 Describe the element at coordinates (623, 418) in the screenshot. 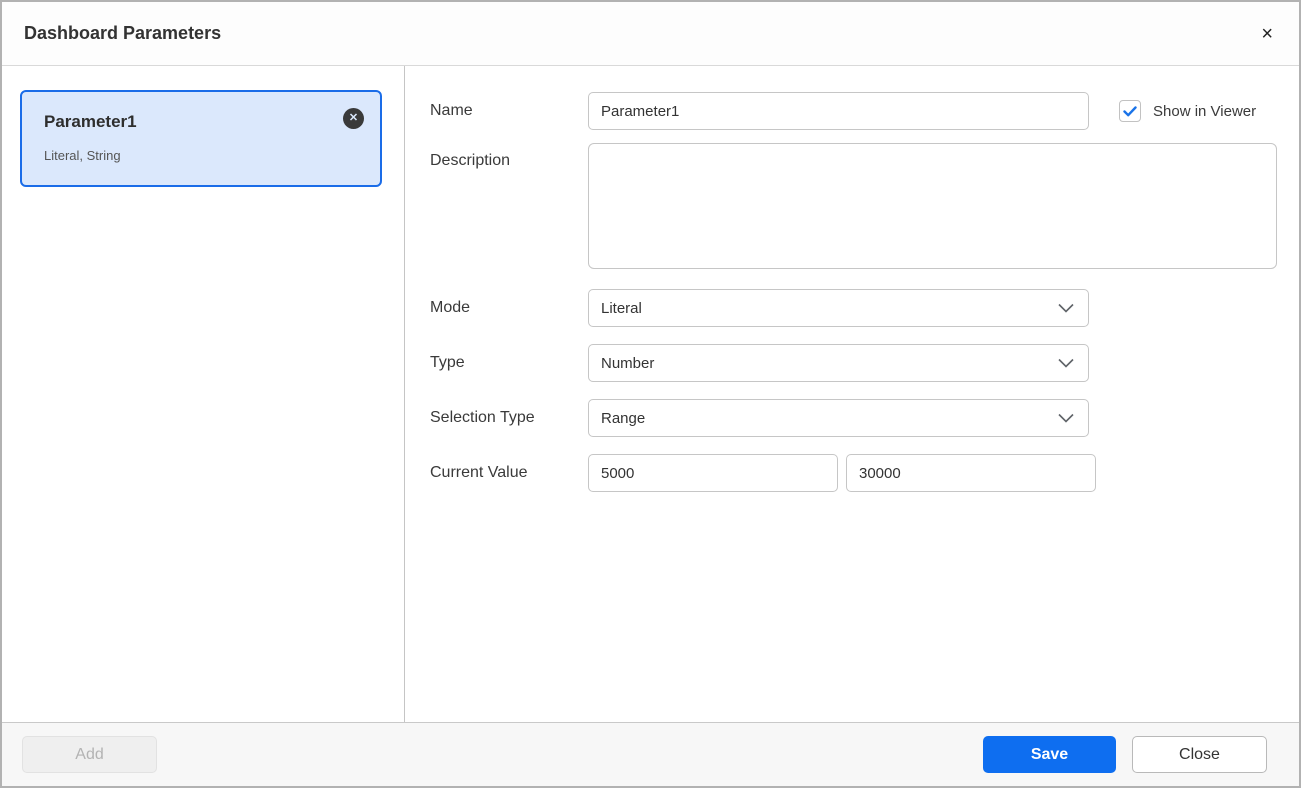

I see `selection-type-value: Range` at that location.